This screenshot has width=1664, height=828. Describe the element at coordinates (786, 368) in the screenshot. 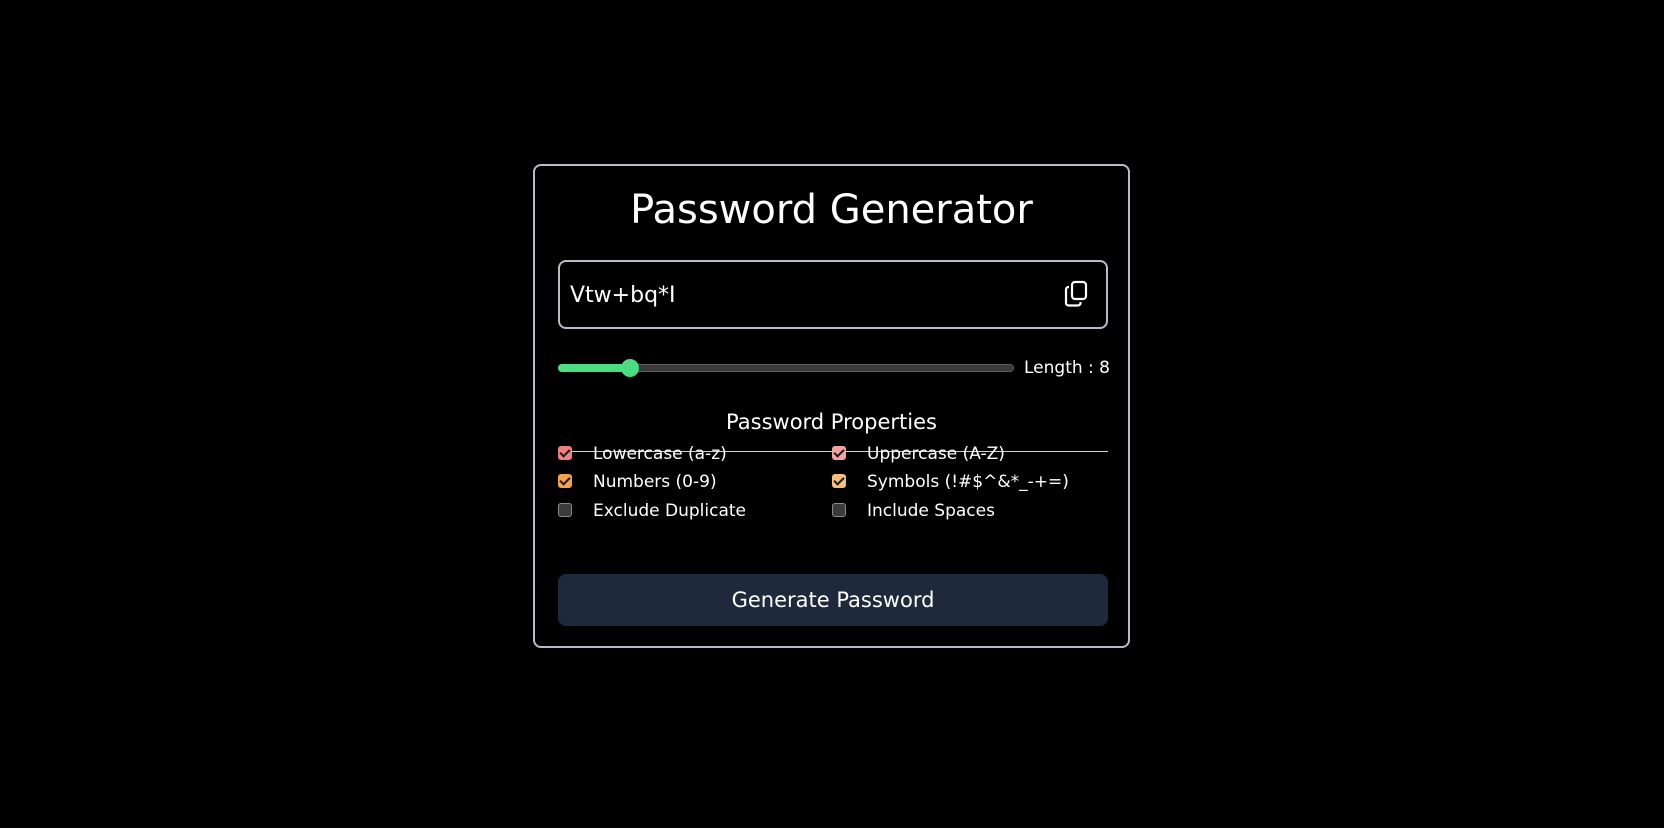

I see `length-slider` at that location.